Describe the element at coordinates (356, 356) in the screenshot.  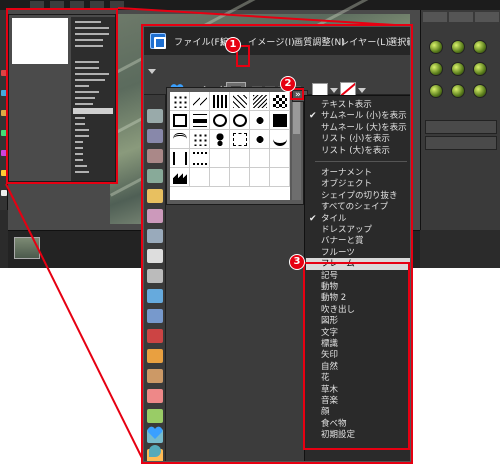
I see `frame-category-highlight` at that location.